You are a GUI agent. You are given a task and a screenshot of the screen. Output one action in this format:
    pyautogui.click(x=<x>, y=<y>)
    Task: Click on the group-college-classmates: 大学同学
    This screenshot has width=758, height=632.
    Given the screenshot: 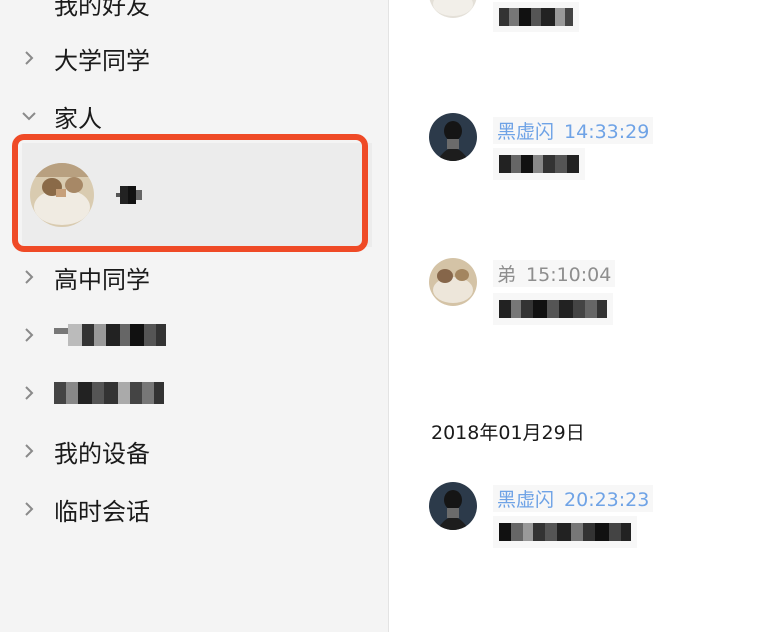 What is the action you would take?
    pyautogui.click(x=194, y=58)
    